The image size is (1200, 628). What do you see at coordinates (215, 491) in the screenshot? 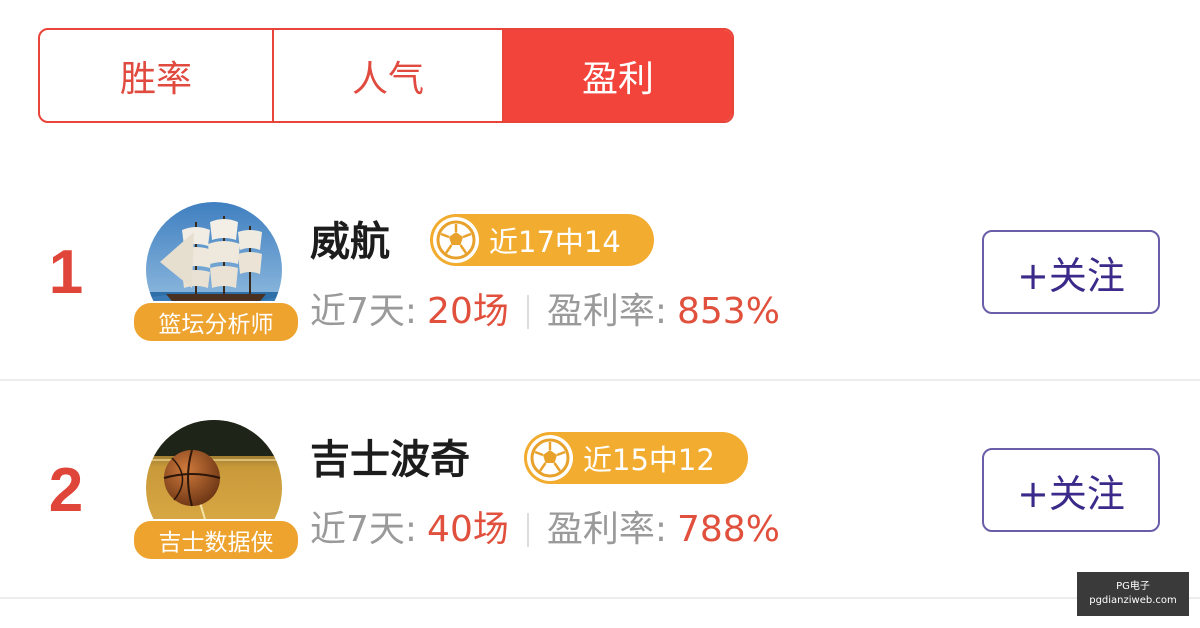
I see `avatar: 吉士数据侠` at bounding box center [215, 491].